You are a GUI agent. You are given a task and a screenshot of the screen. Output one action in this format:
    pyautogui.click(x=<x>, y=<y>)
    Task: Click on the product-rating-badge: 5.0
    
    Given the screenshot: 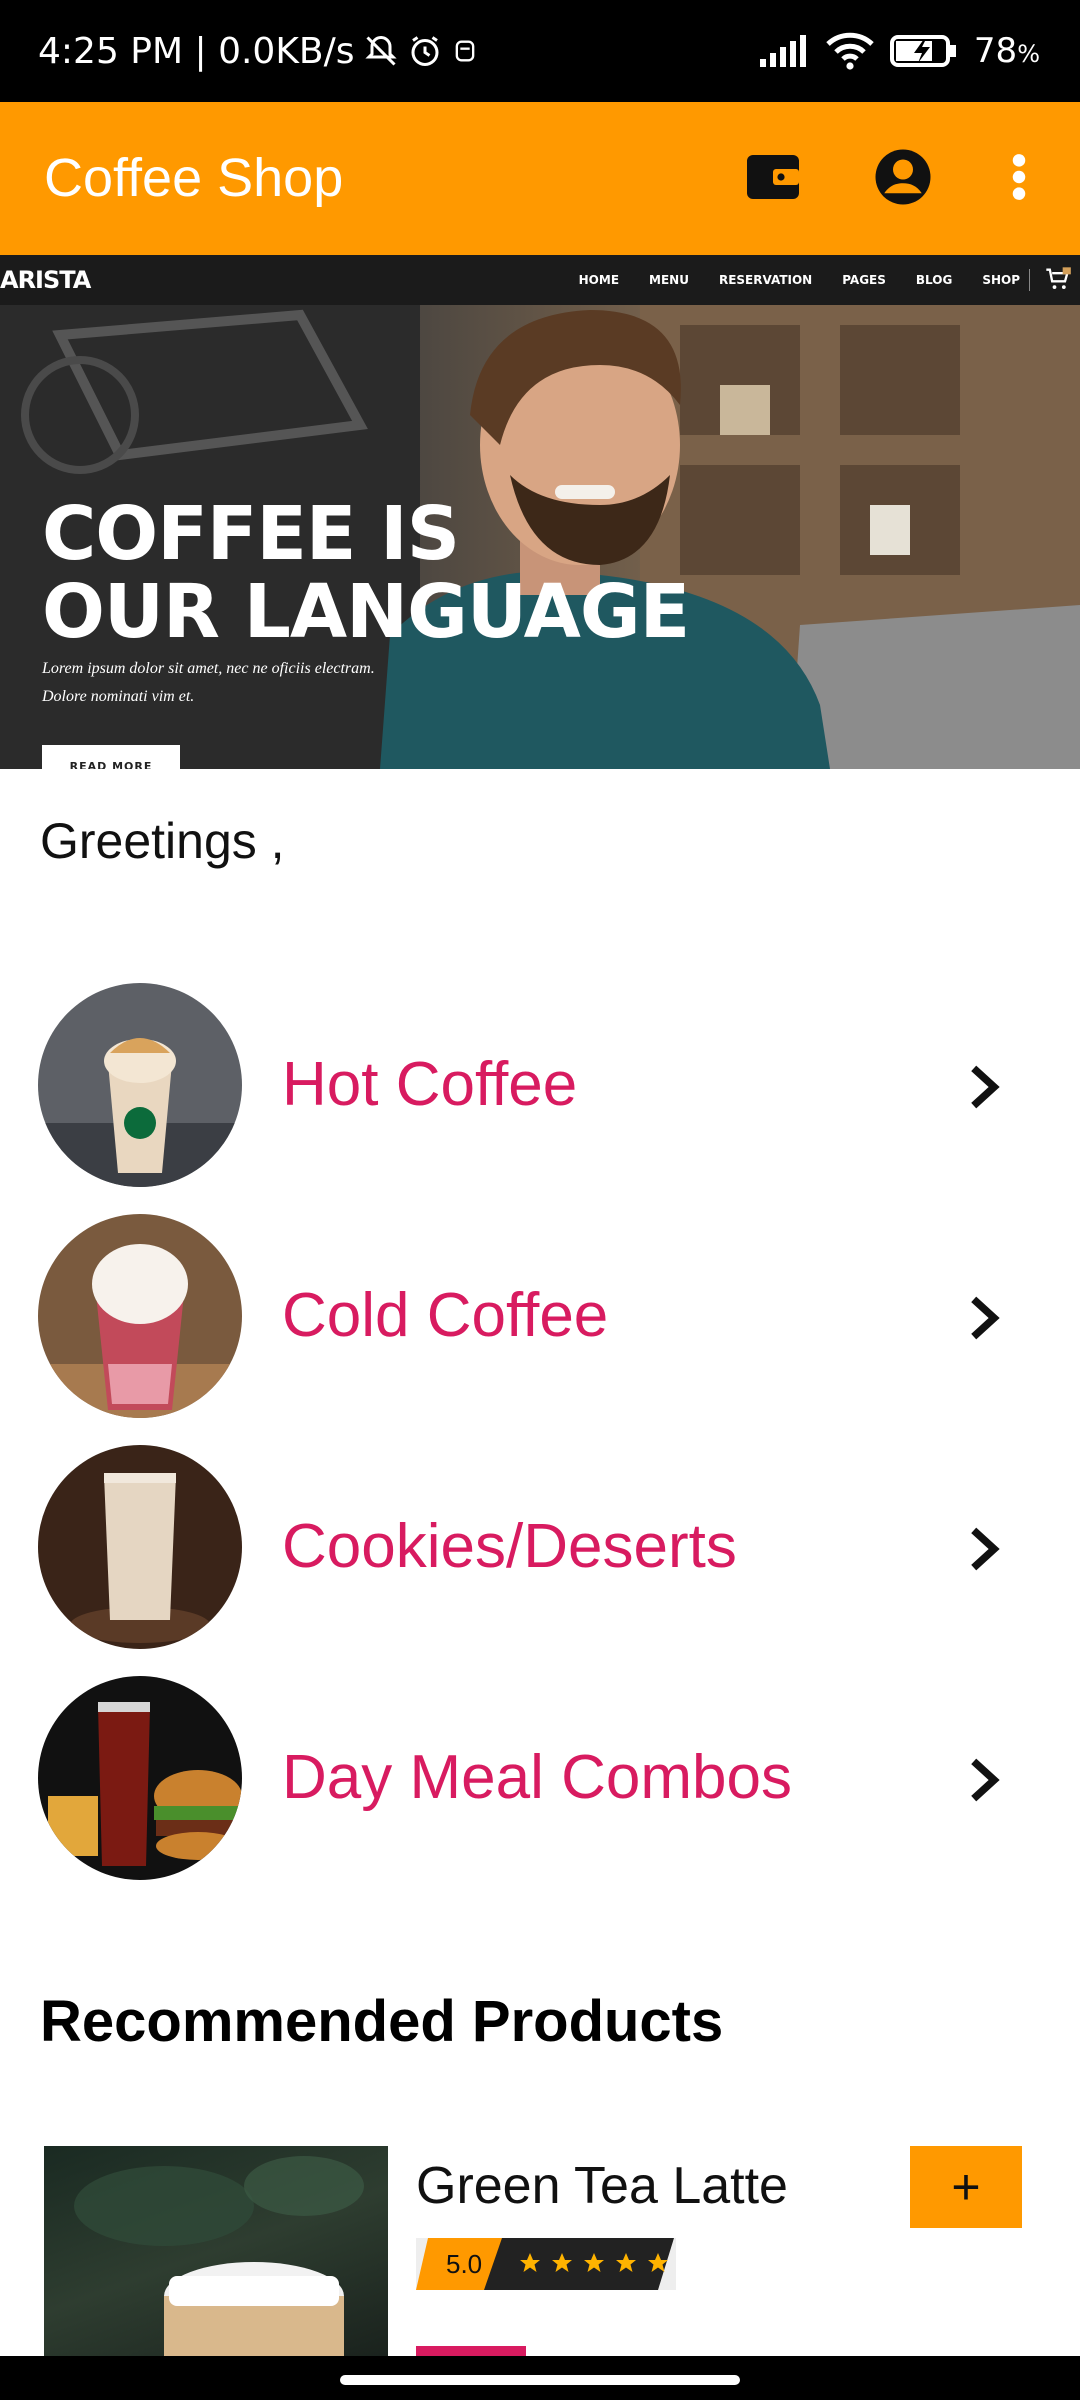 What is the action you would take?
    pyautogui.click(x=546, y=2264)
    